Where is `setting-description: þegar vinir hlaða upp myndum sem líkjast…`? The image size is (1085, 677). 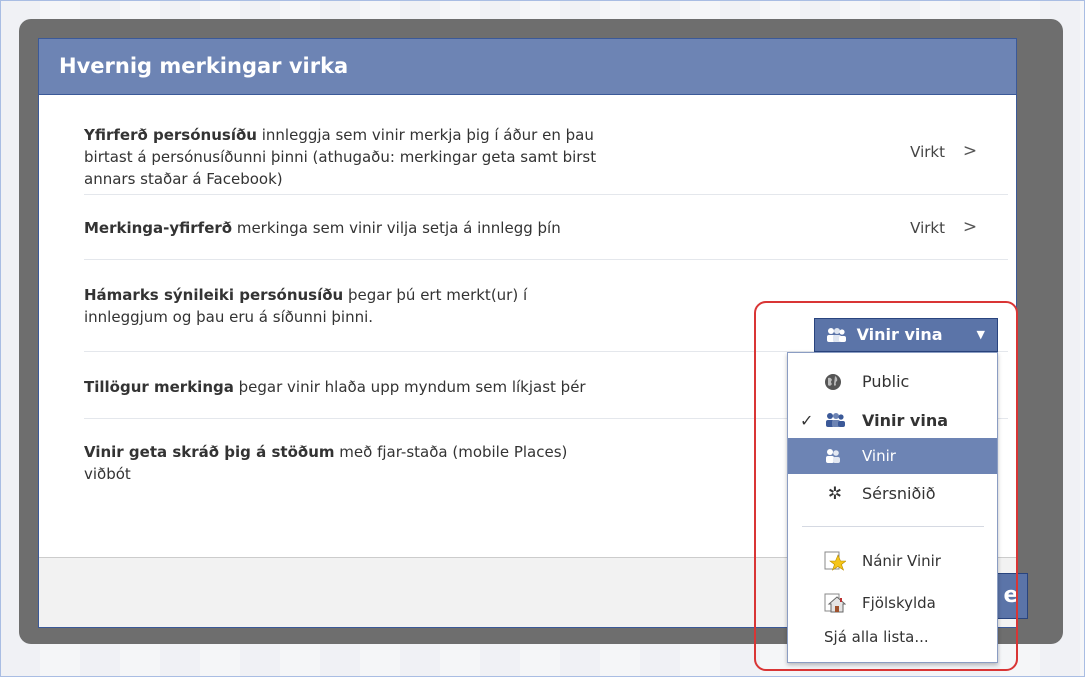 setting-description: þegar vinir hlaða upp myndum sem líkjast… is located at coordinates (409, 387).